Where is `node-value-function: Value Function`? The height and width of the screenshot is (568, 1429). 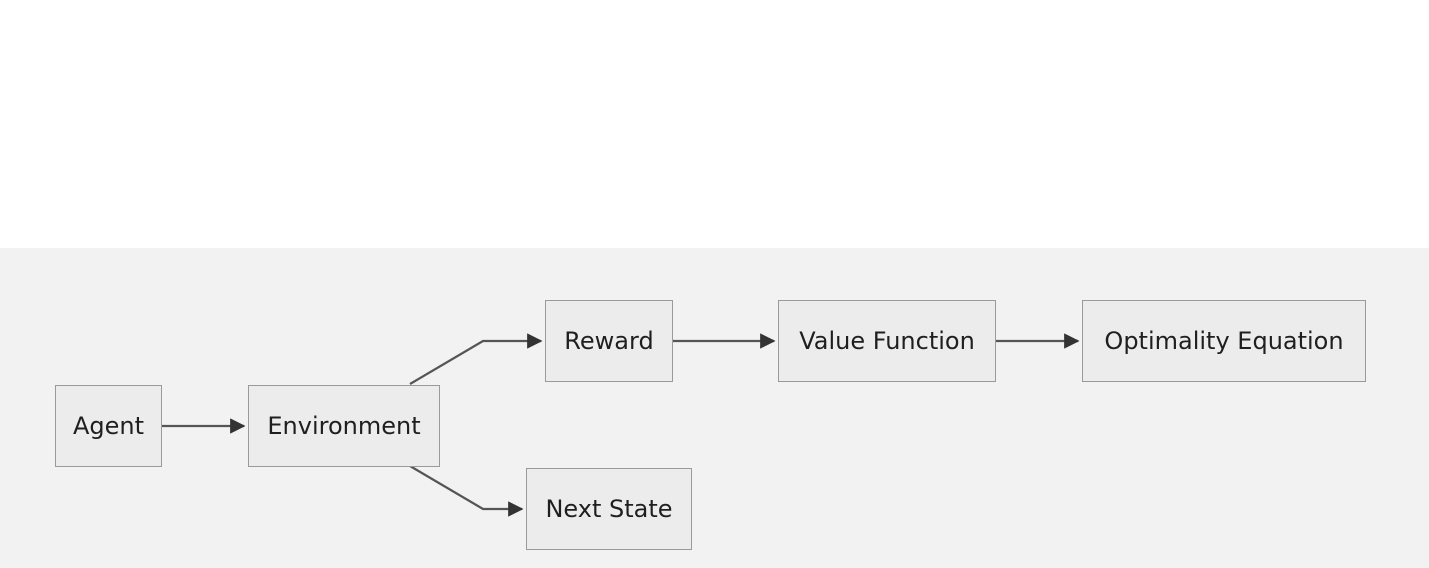
node-value-function: Value Function is located at coordinates (887, 341).